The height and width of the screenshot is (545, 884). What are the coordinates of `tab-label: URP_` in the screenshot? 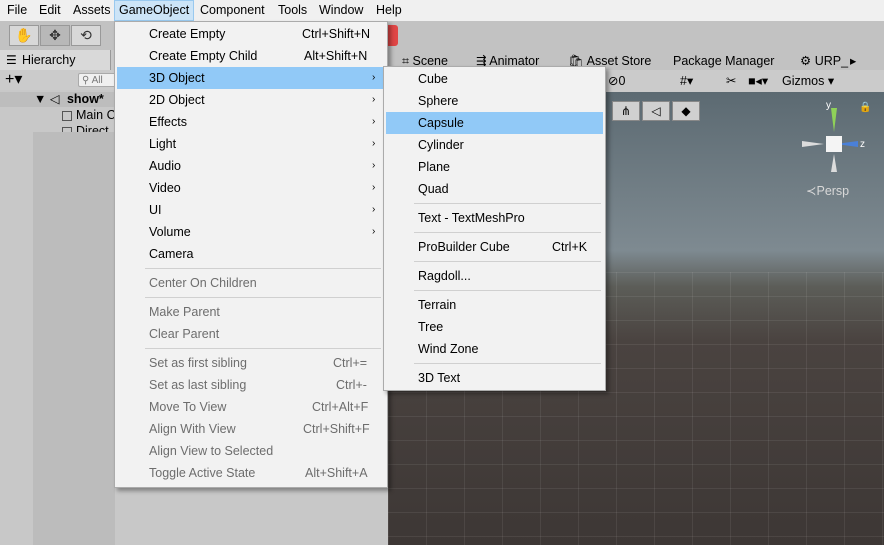 It's located at (831, 61).